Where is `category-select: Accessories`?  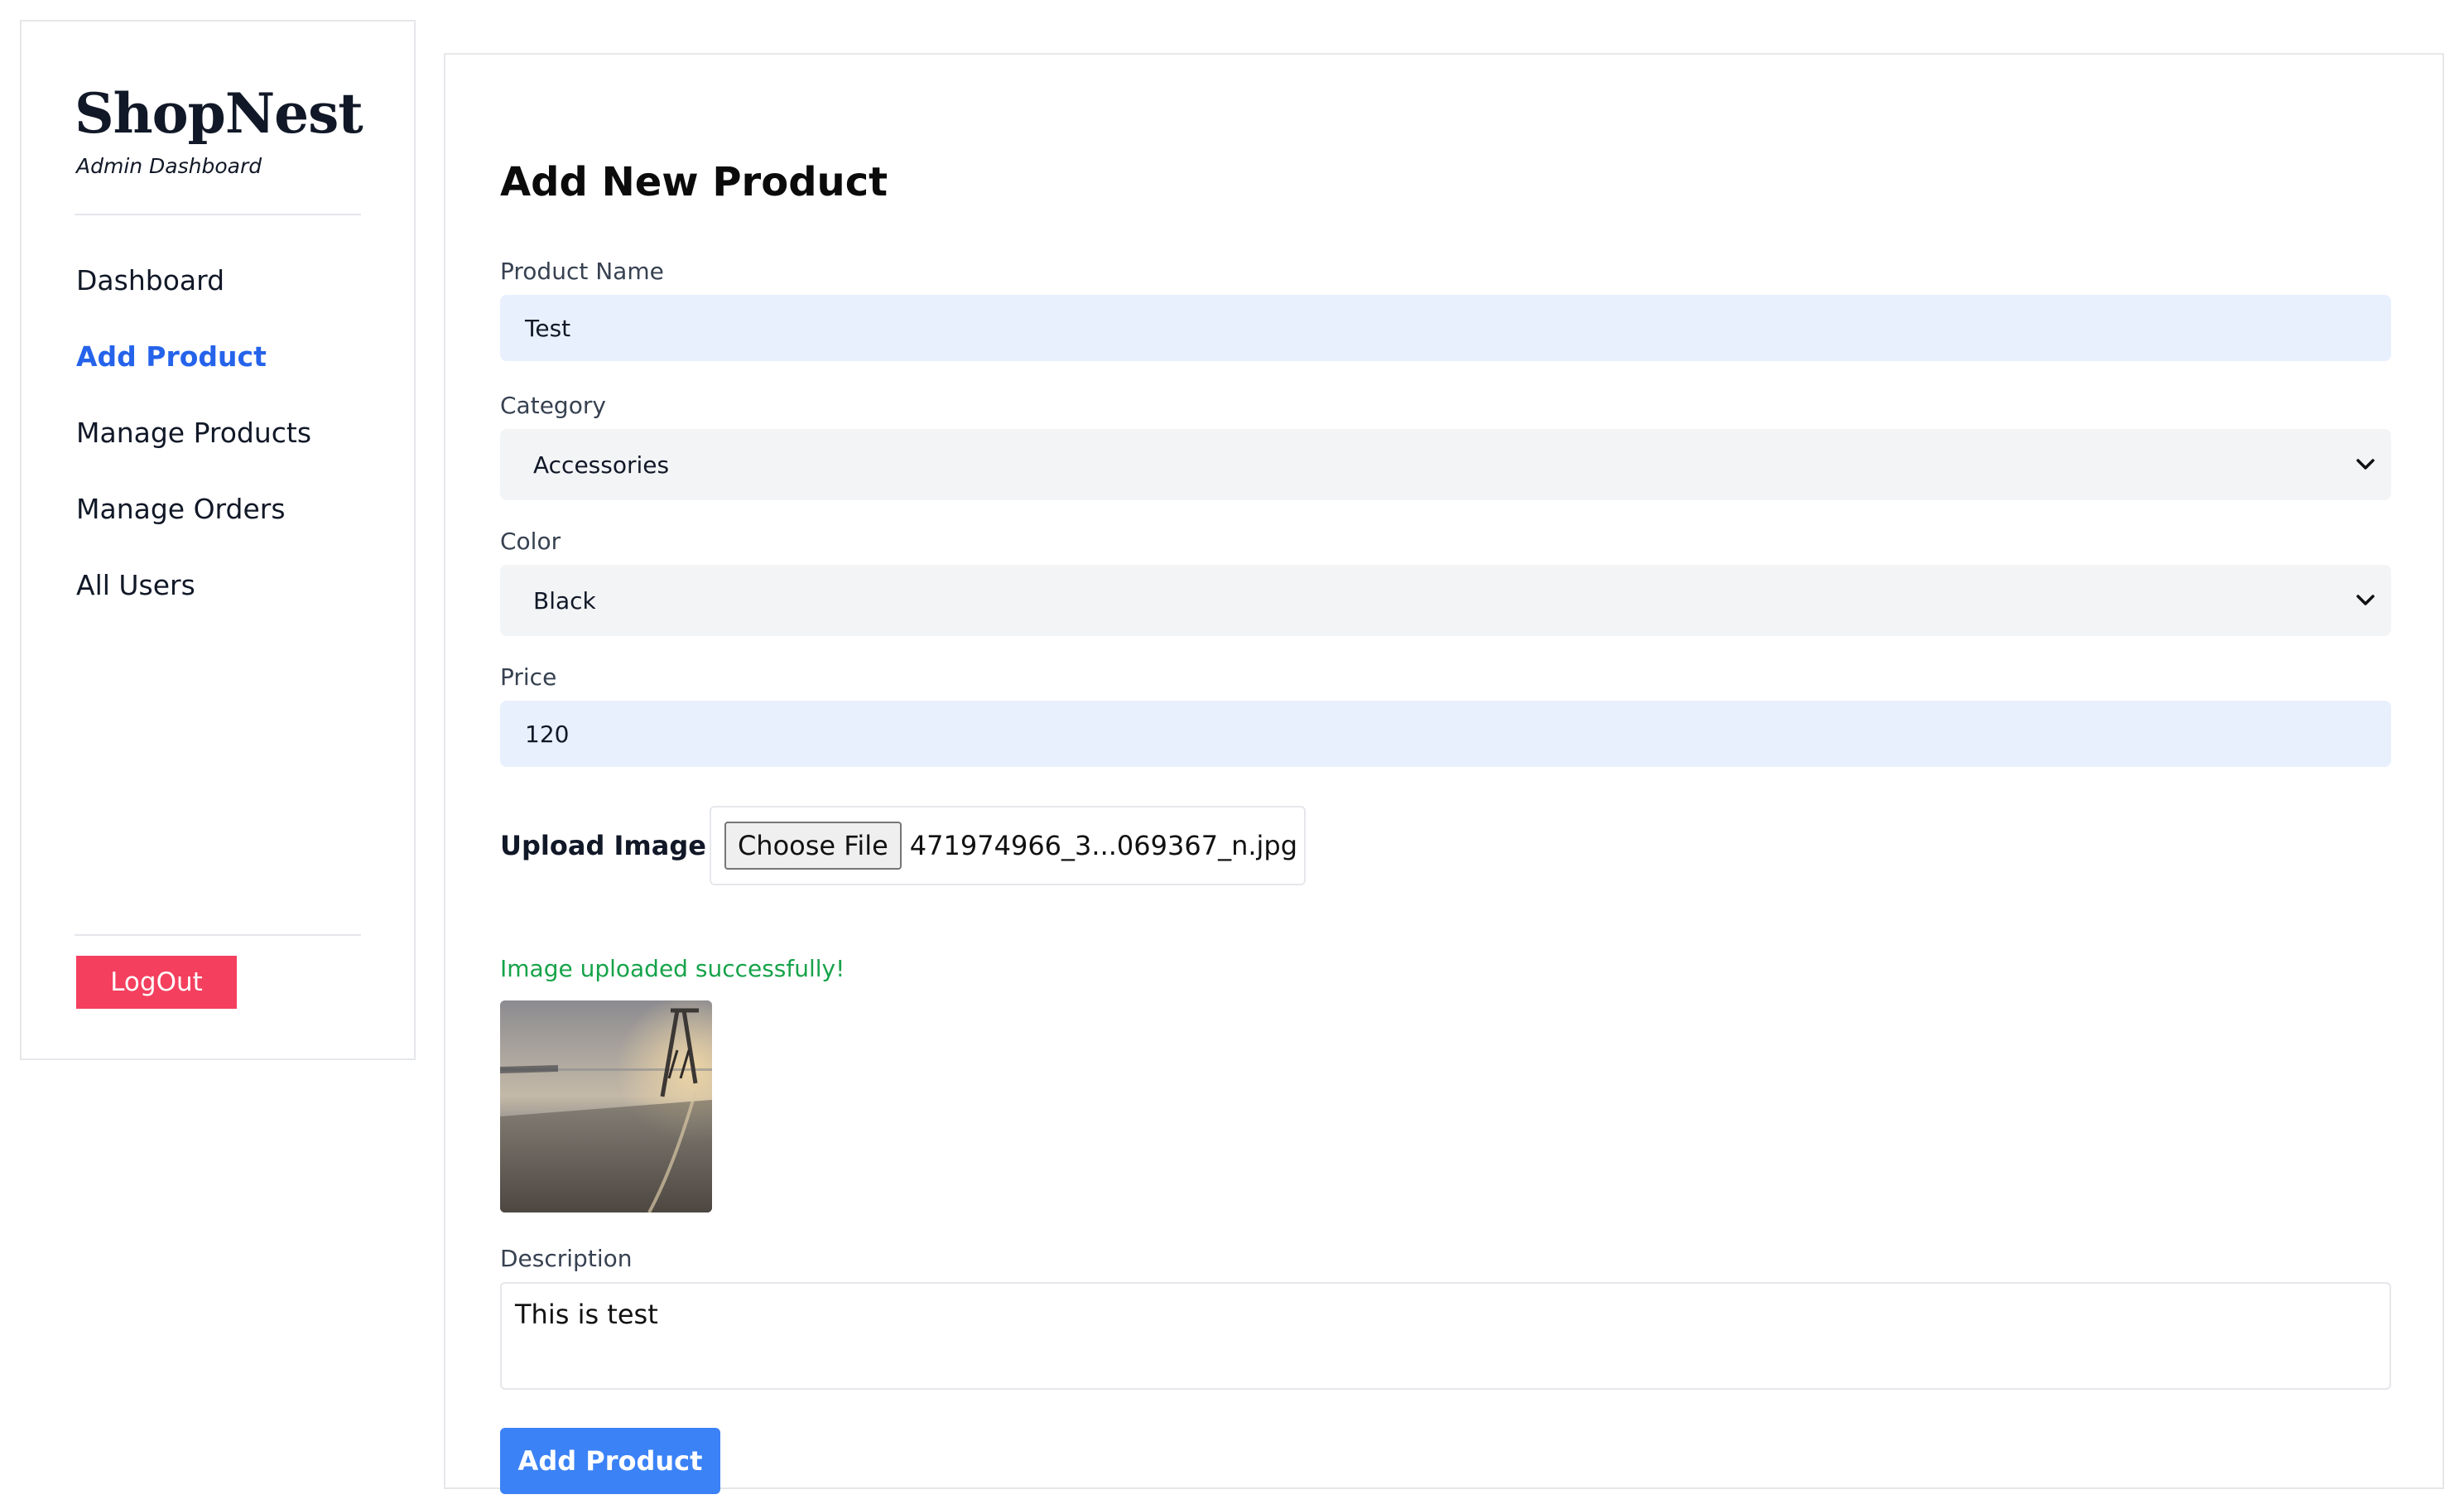
category-select: Accessories is located at coordinates (1446, 464).